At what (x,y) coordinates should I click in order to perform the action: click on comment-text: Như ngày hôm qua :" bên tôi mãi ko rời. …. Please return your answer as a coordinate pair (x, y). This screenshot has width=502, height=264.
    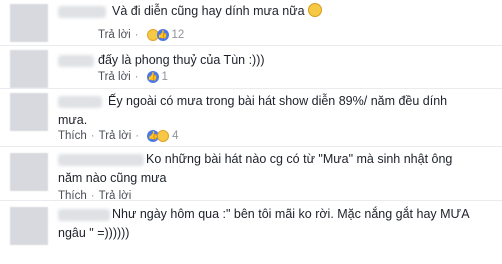
    Looking at the image, I should click on (264, 223).